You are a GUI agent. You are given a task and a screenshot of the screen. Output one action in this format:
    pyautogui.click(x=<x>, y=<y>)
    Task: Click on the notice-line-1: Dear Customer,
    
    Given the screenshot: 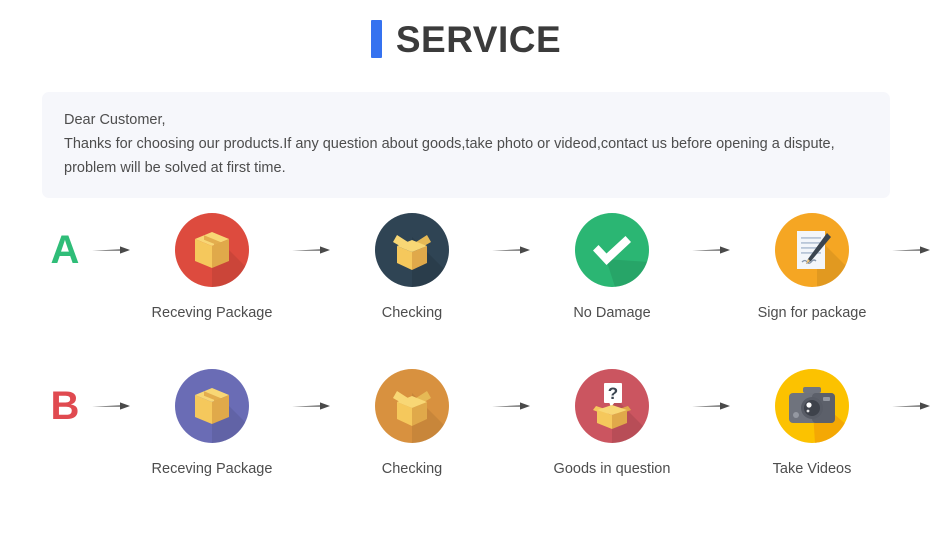 What is the action you would take?
    pyautogui.click(x=115, y=120)
    